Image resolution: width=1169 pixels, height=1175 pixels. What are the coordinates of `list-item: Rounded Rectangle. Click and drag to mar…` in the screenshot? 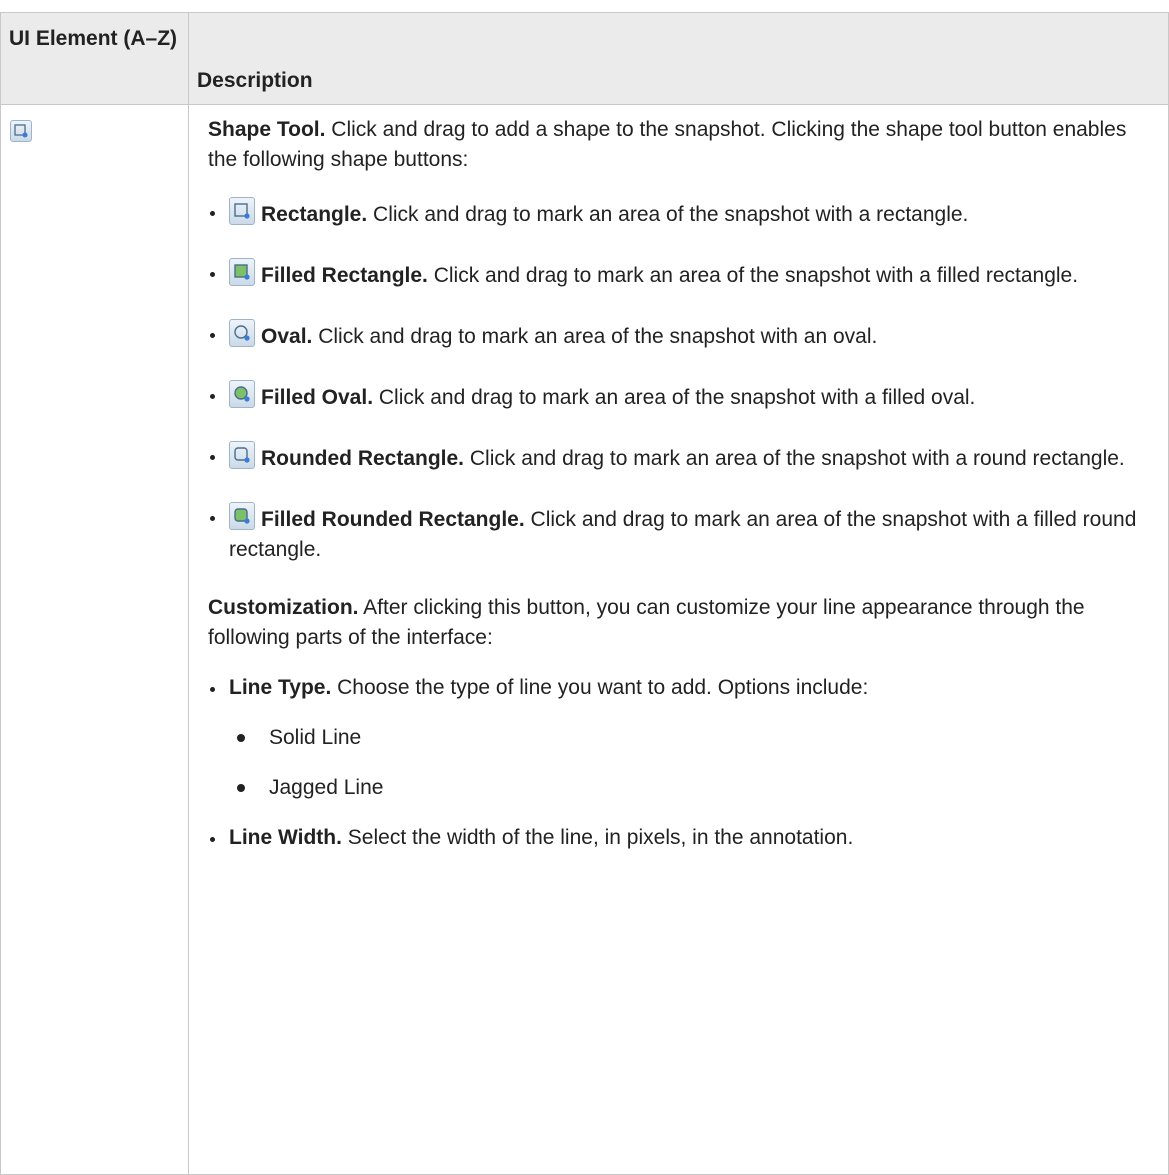 It's located at (684, 457).